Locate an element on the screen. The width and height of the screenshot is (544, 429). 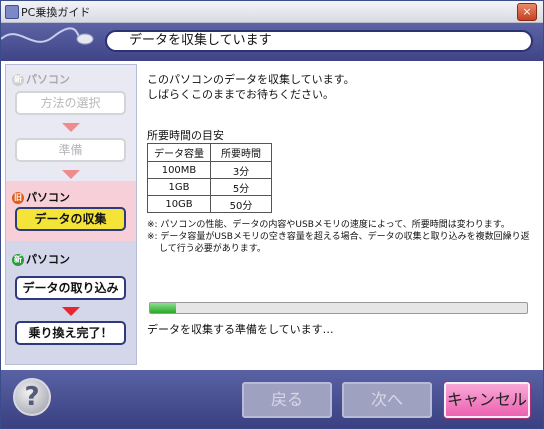
header-band: データを収集しています is located at coordinates (272, 42).